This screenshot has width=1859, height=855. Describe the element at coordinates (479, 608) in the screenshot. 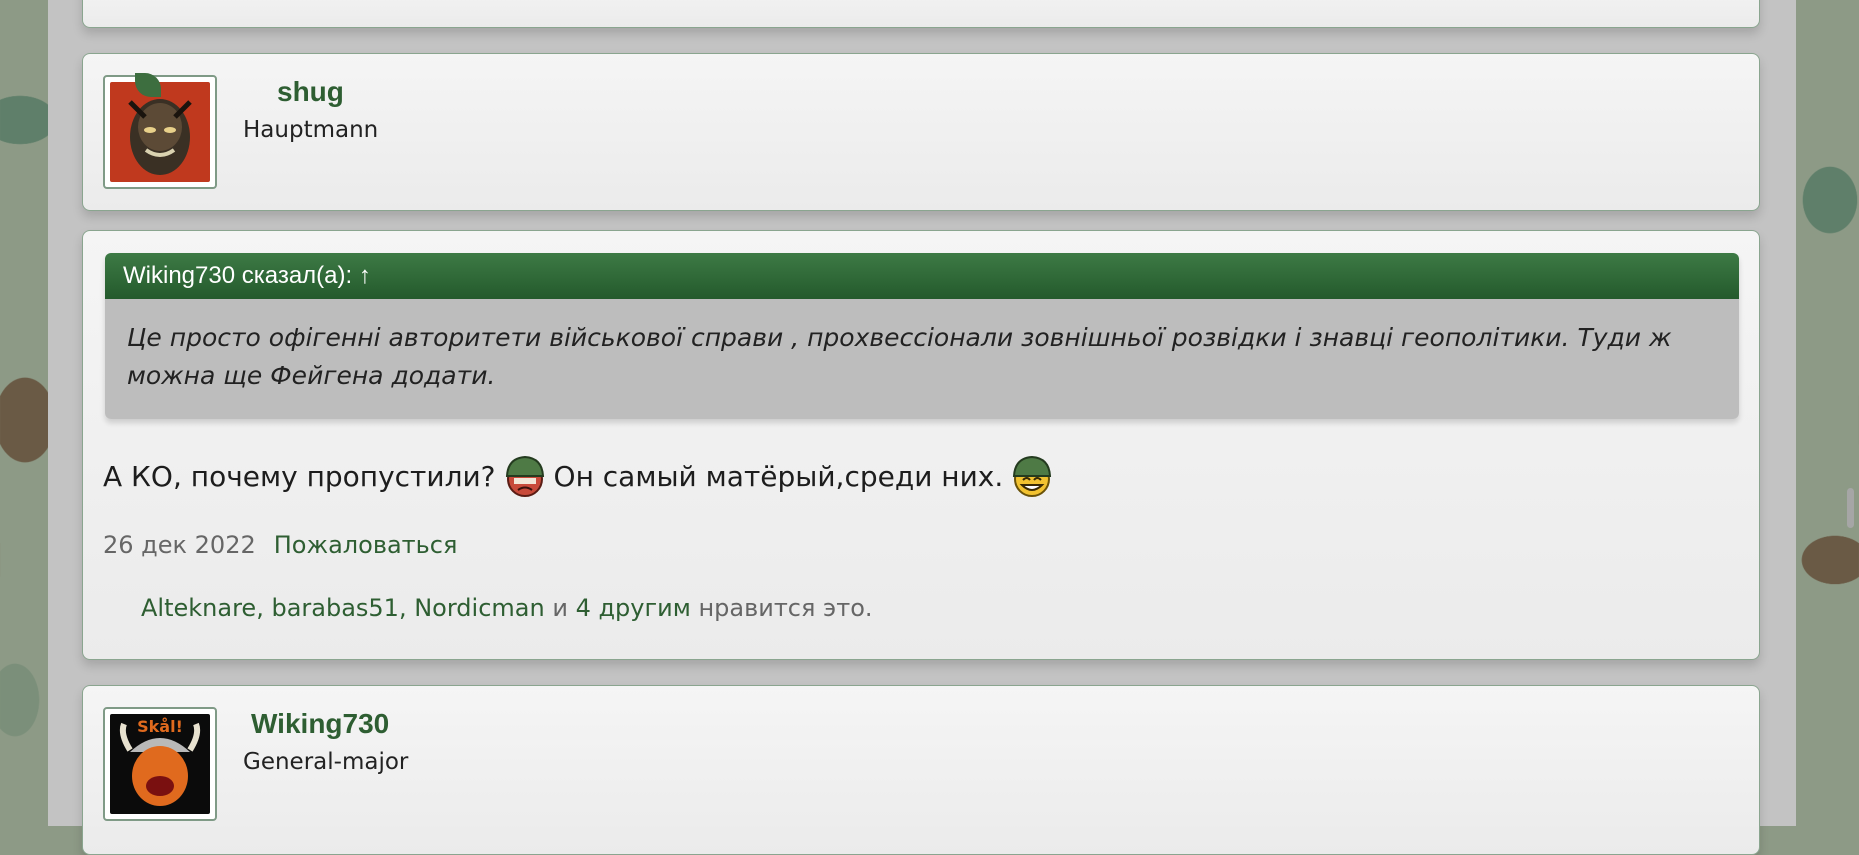

I see `liker-link: Nordicman` at that location.